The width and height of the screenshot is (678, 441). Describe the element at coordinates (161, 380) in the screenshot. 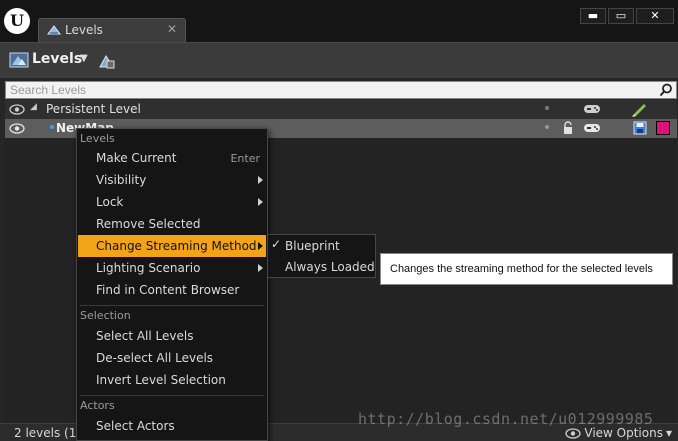

I see `menu-item-label: Invert Level Selection` at that location.